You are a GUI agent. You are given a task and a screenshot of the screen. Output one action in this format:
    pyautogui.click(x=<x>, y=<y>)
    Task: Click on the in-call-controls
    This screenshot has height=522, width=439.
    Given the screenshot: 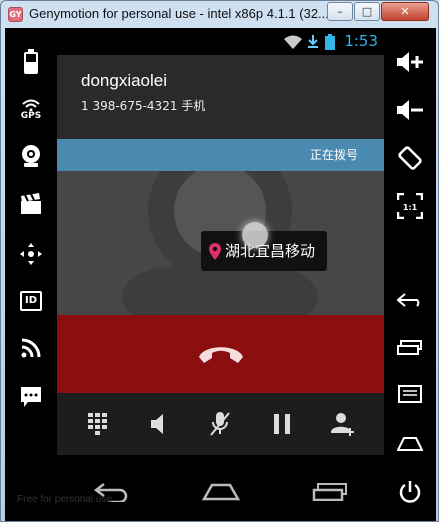 What is the action you would take?
    pyautogui.click(x=220, y=424)
    